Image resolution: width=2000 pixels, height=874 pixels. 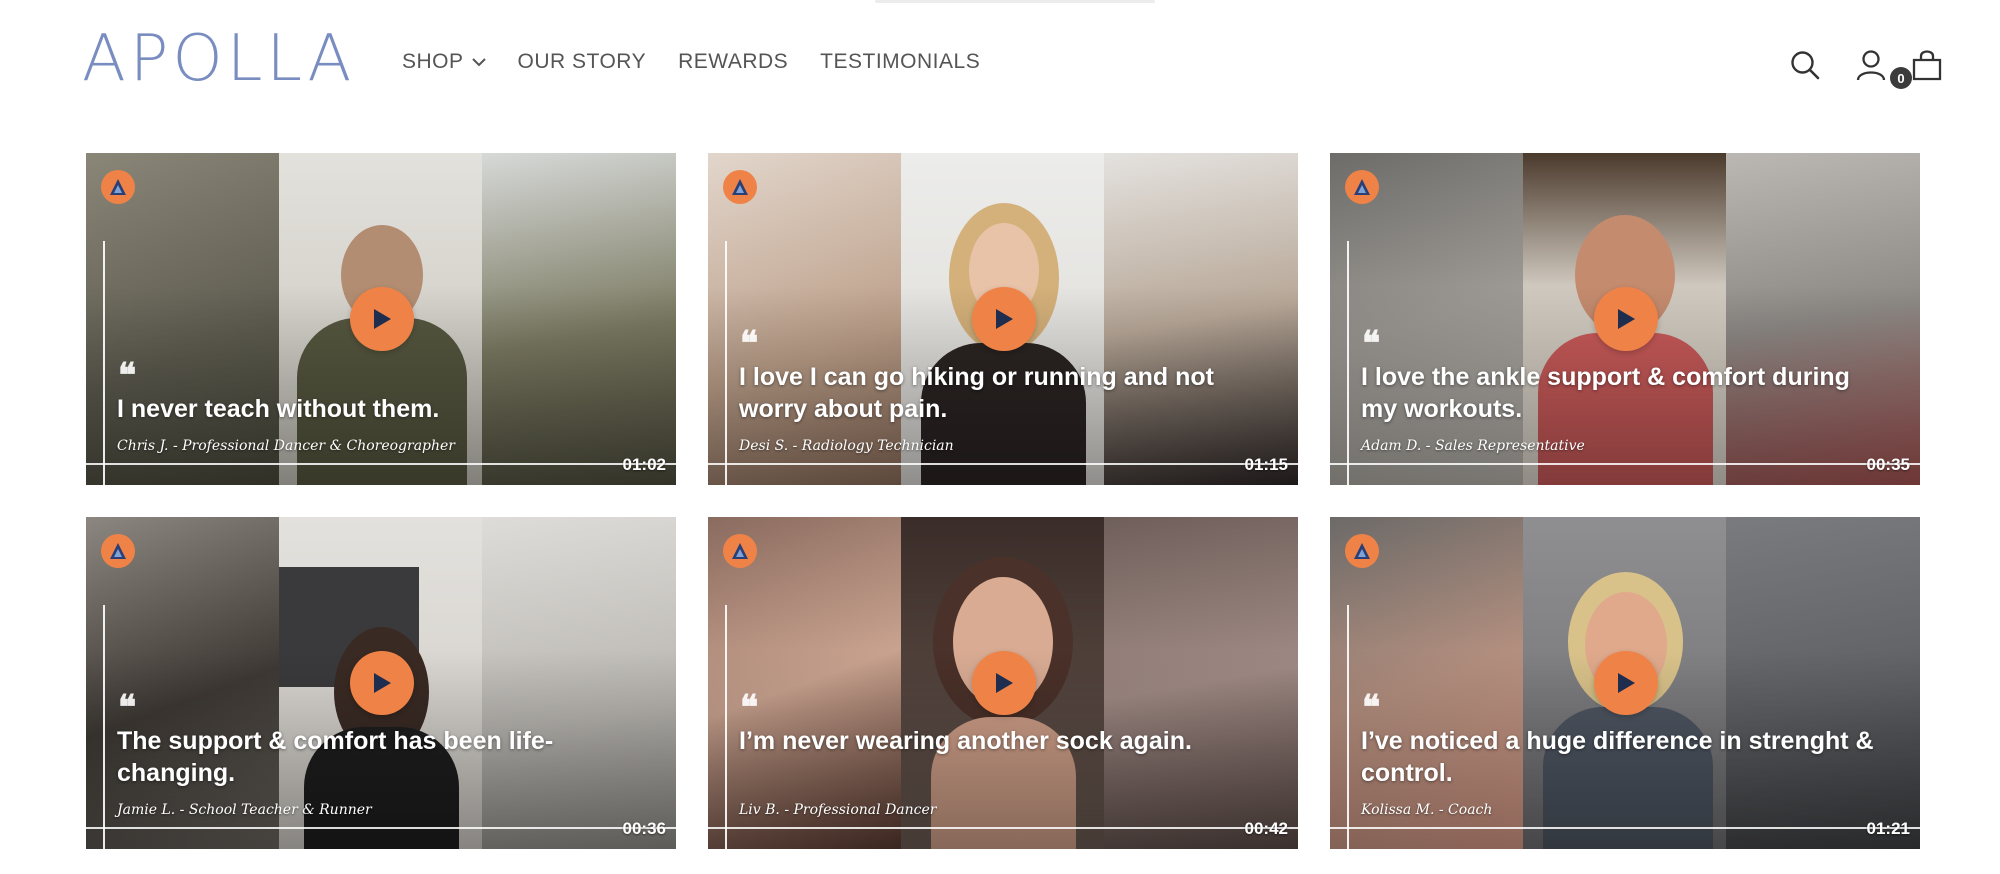 I want to click on nav-shop: SHOP, so click(x=444, y=62).